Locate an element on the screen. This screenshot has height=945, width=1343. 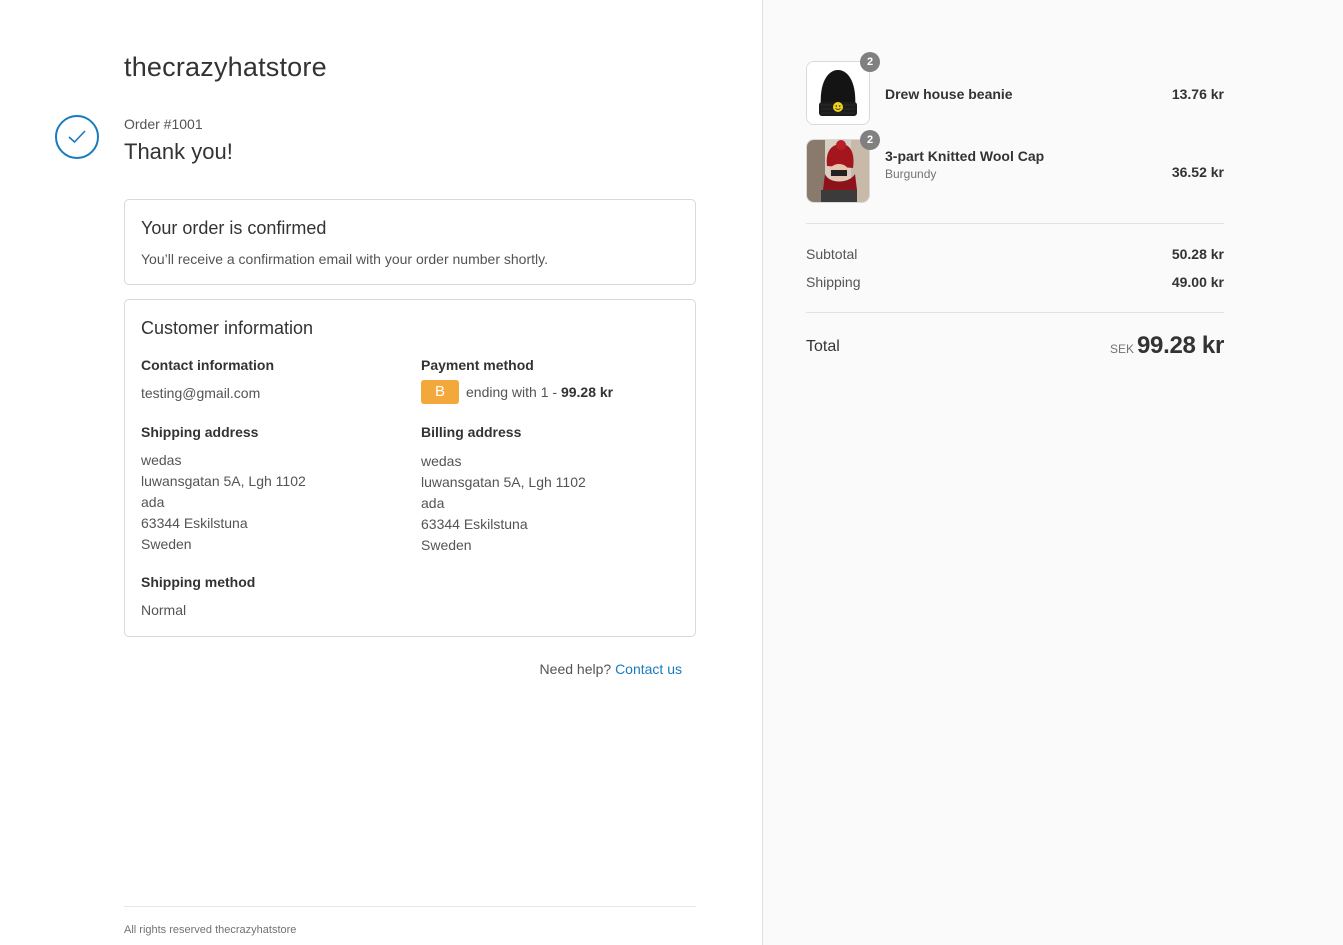
shipping-address-line: ada is located at coordinates (153, 502).